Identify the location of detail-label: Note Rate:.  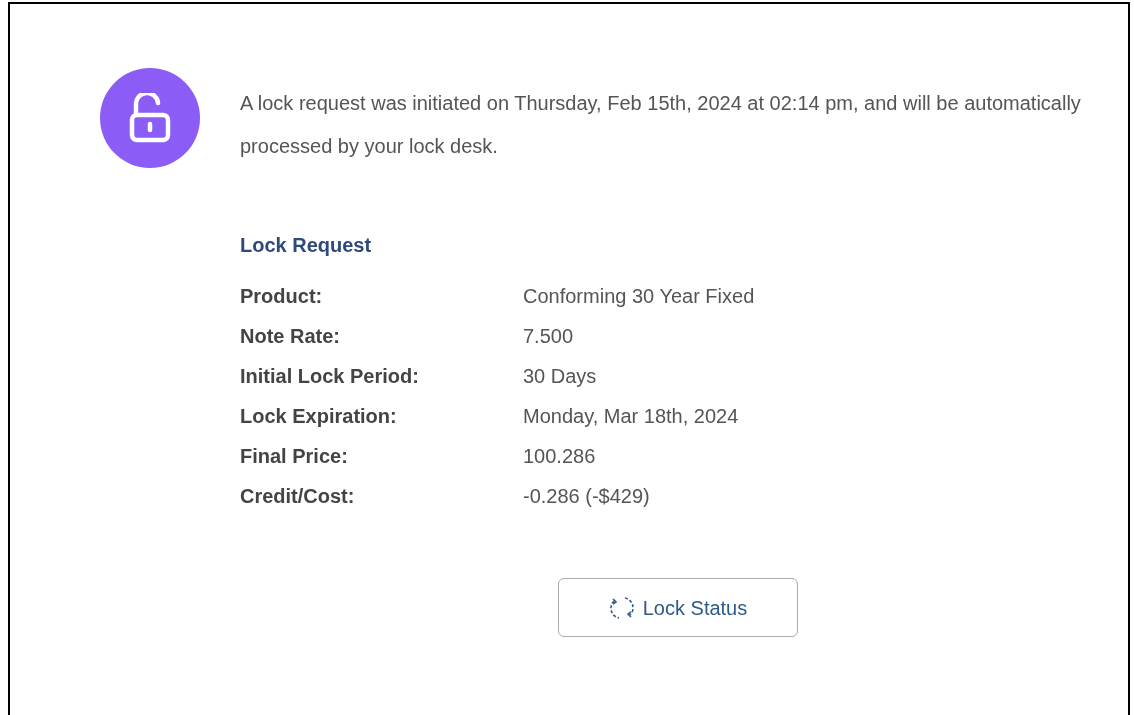
(290, 336).